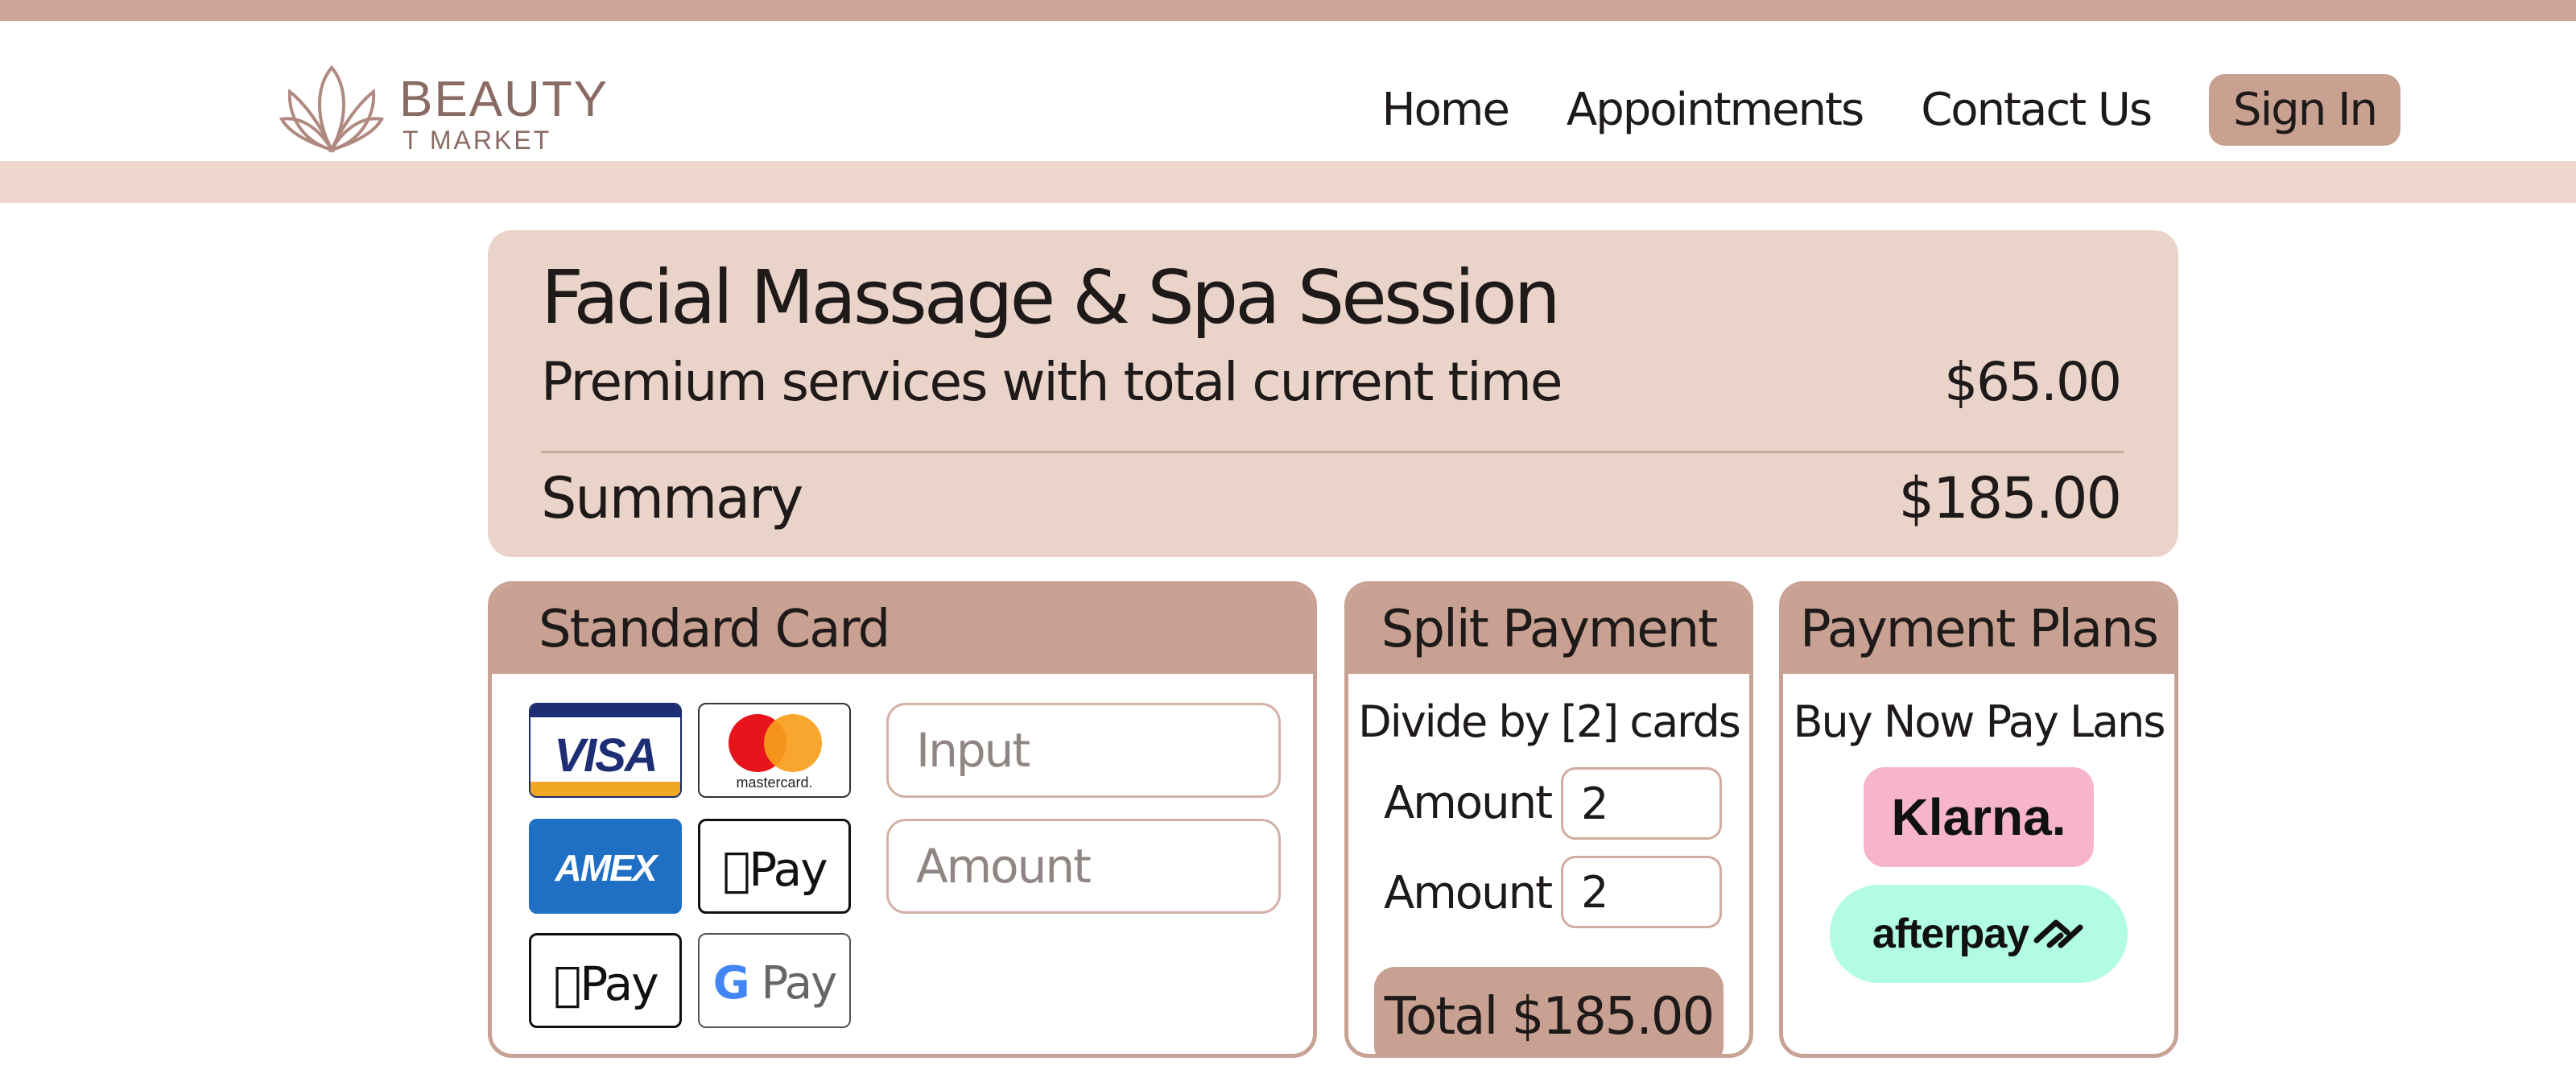  What do you see at coordinates (672, 498) in the screenshot?
I see `summary-label: Summary` at bounding box center [672, 498].